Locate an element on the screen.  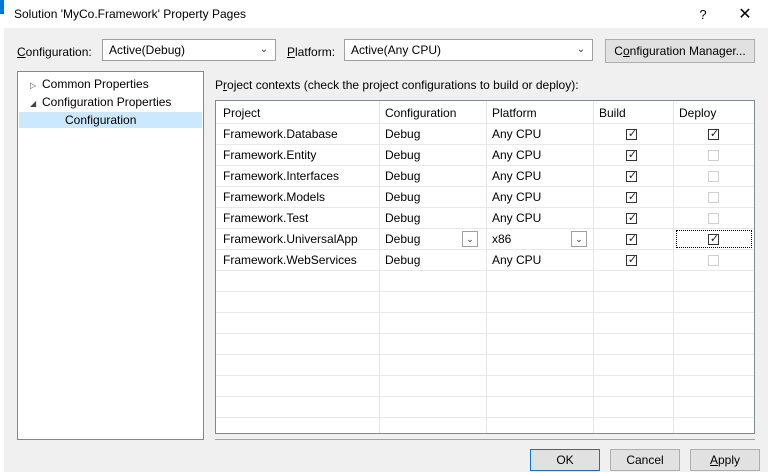
configuration-value: Active(Debug) is located at coordinates (147, 50).